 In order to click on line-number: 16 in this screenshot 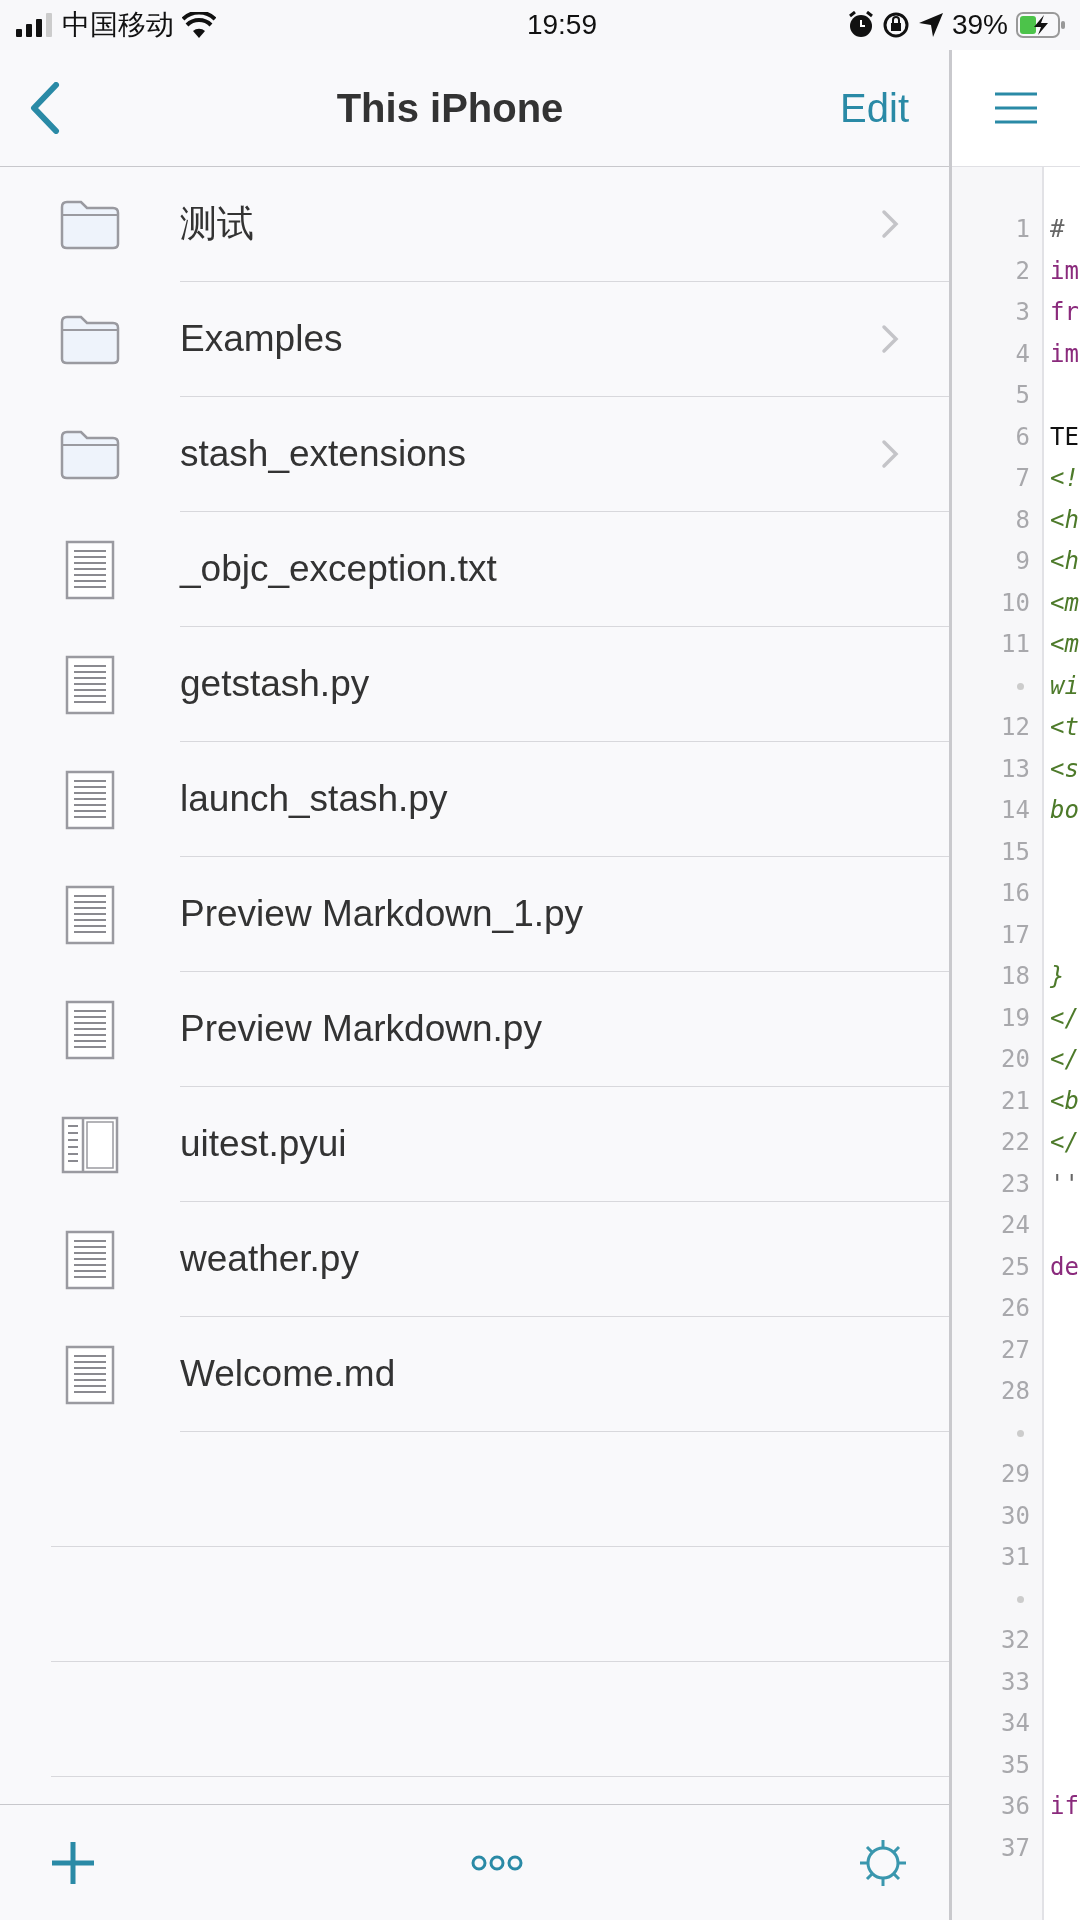, I will do `click(1015, 893)`.